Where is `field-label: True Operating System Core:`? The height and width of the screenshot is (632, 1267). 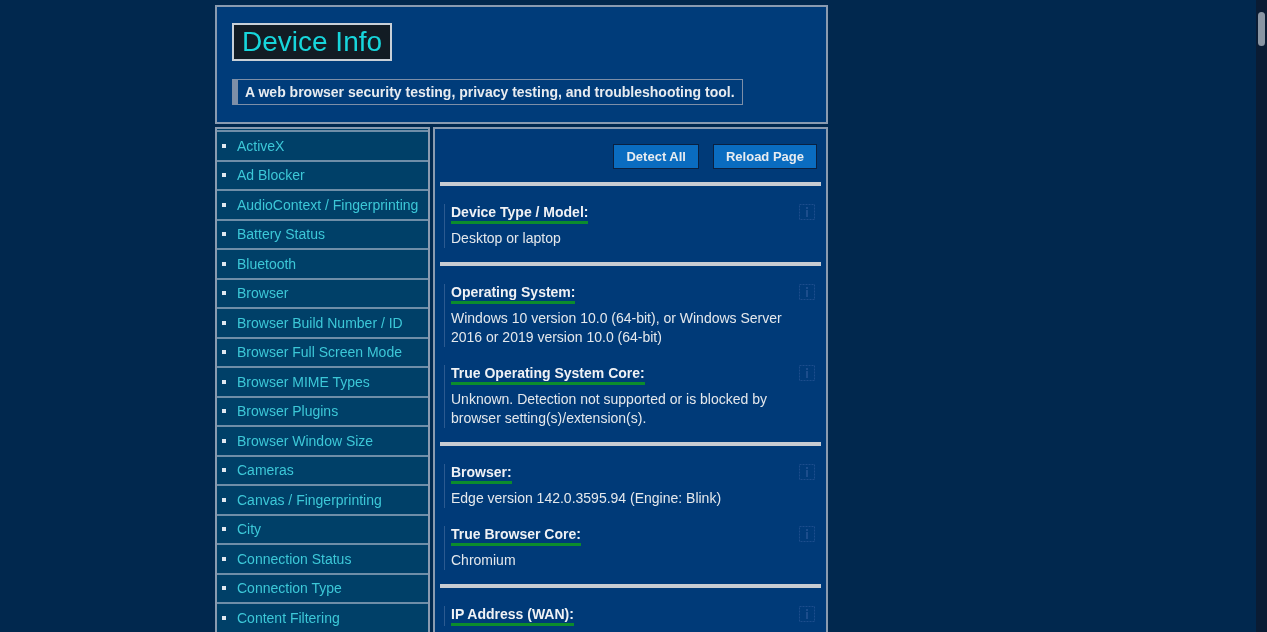 field-label: True Operating System Core: is located at coordinates (548, 375).